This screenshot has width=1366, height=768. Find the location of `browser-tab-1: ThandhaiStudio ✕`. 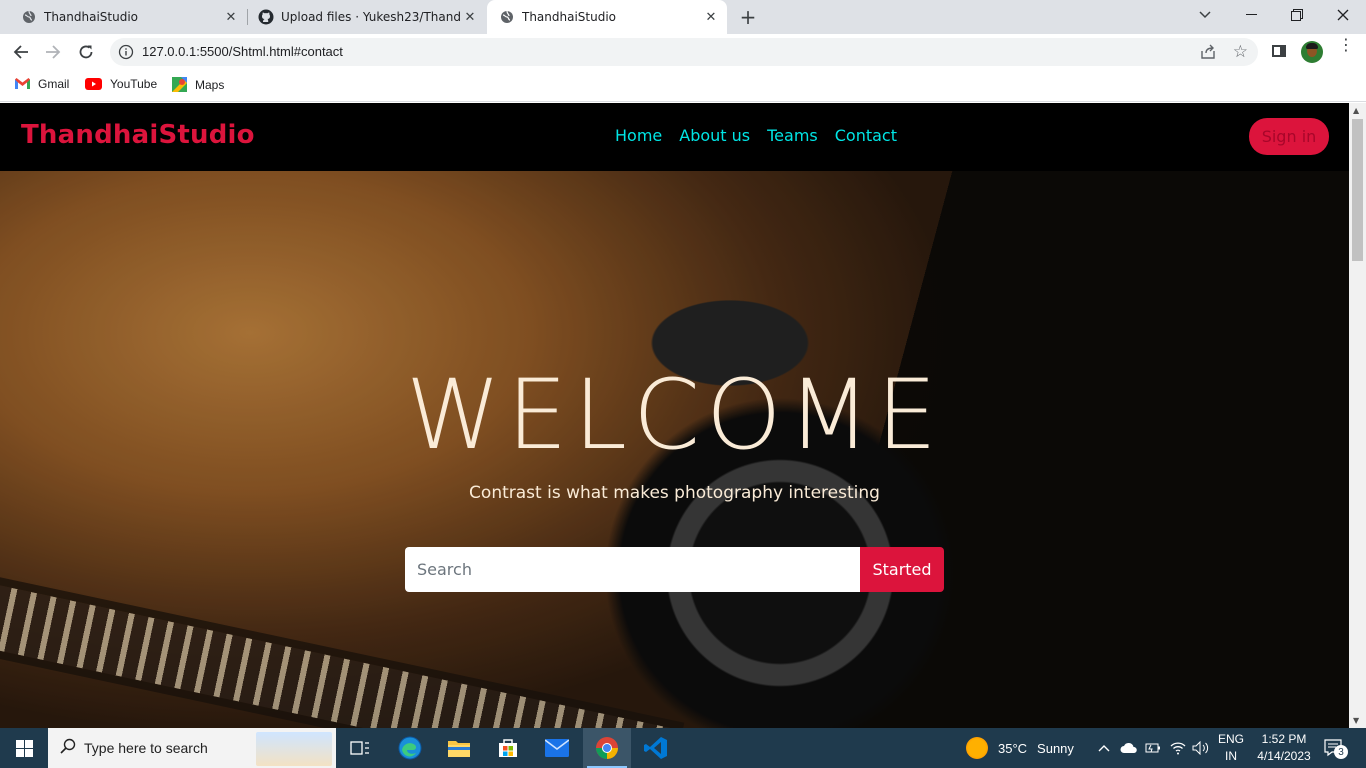

browser-tab-1: ThandhaiStudio ✕ is located at coordinates (123, 17).